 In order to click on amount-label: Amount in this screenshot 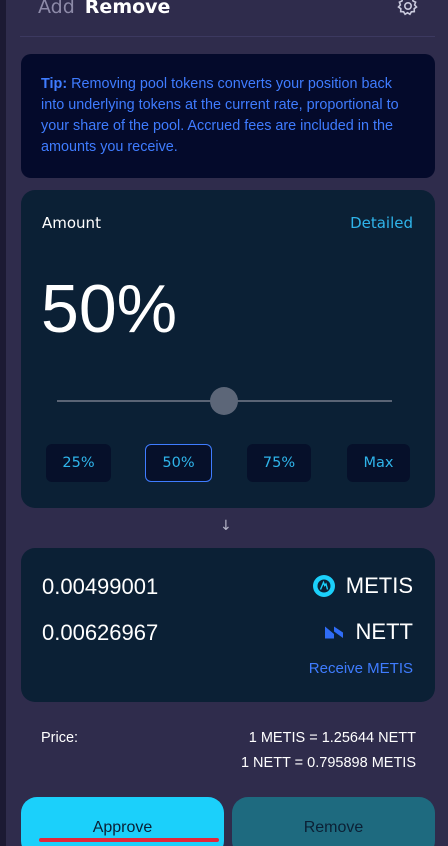, I will do `click(71, 223)`.